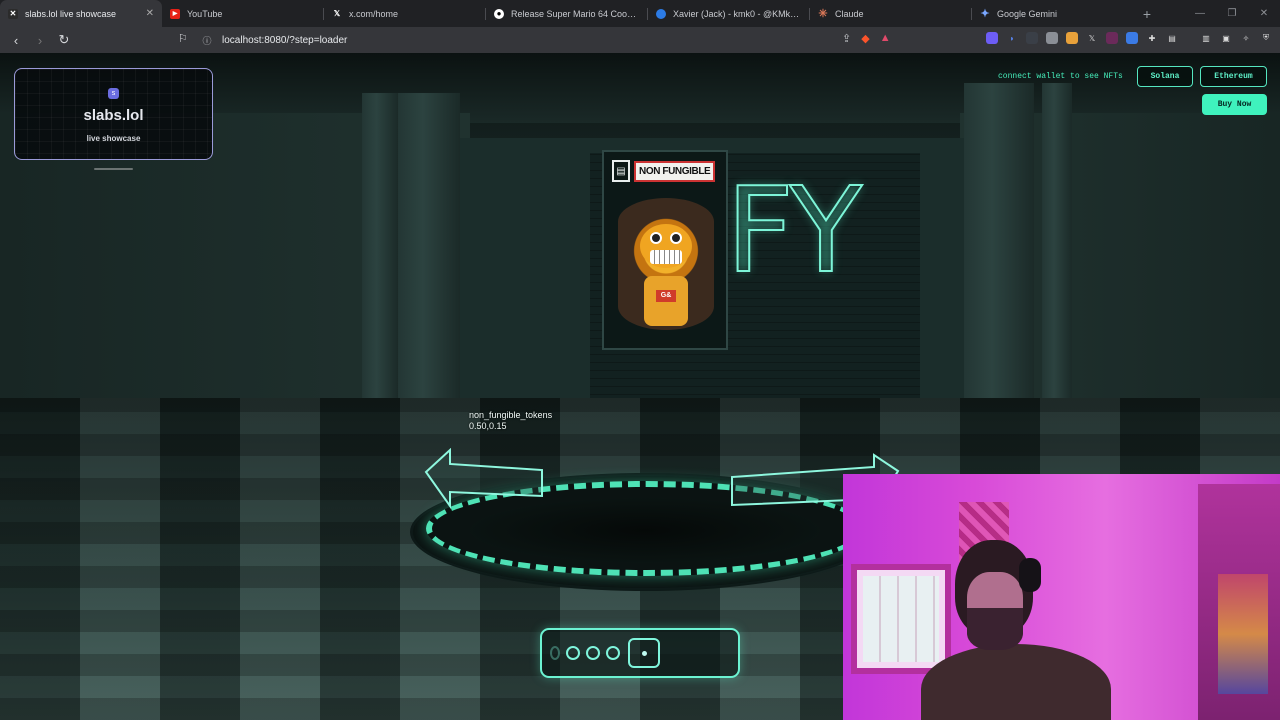  What do you see at coordinates (499, 13) in the screenshot?
I see `github-favicon-icon: ●` at bounding box center [499, 13].